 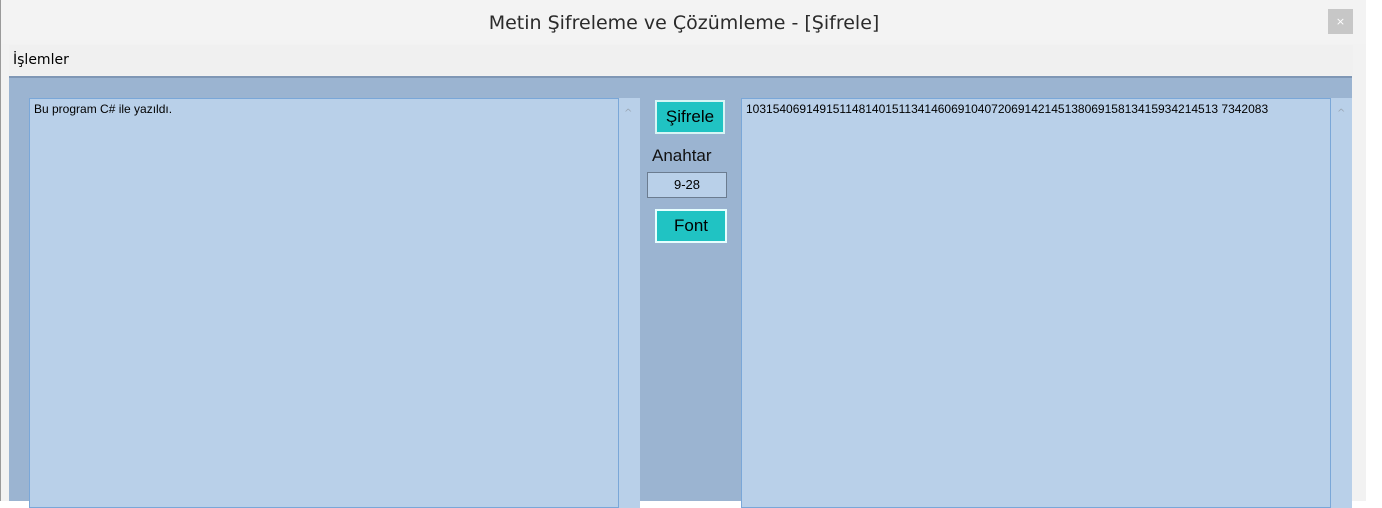 I want to click on output-scrollbar, so click(x=1341, y=303).